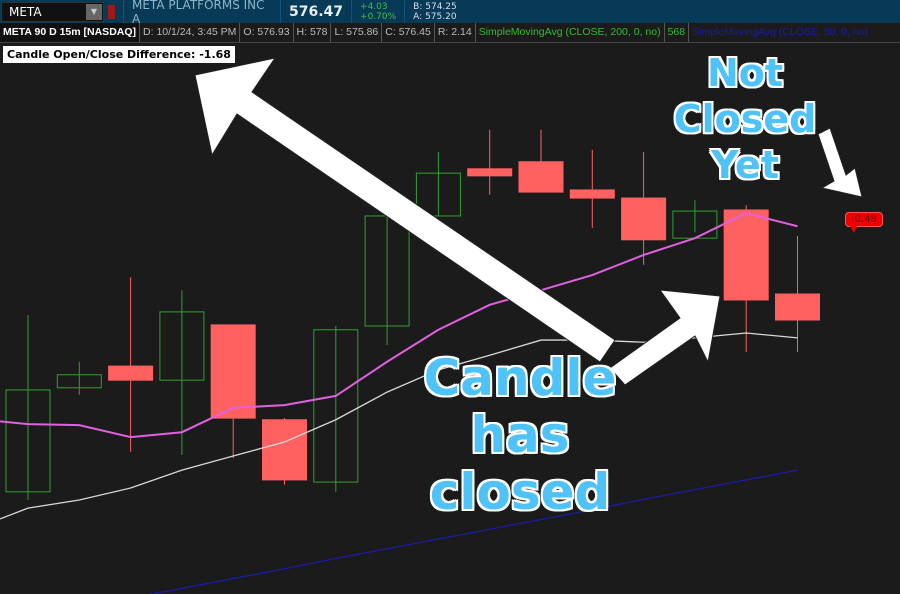  Describe the element at coordinates (745, 165) in the screenshot. I see `annotation-line: Yet` at that location.